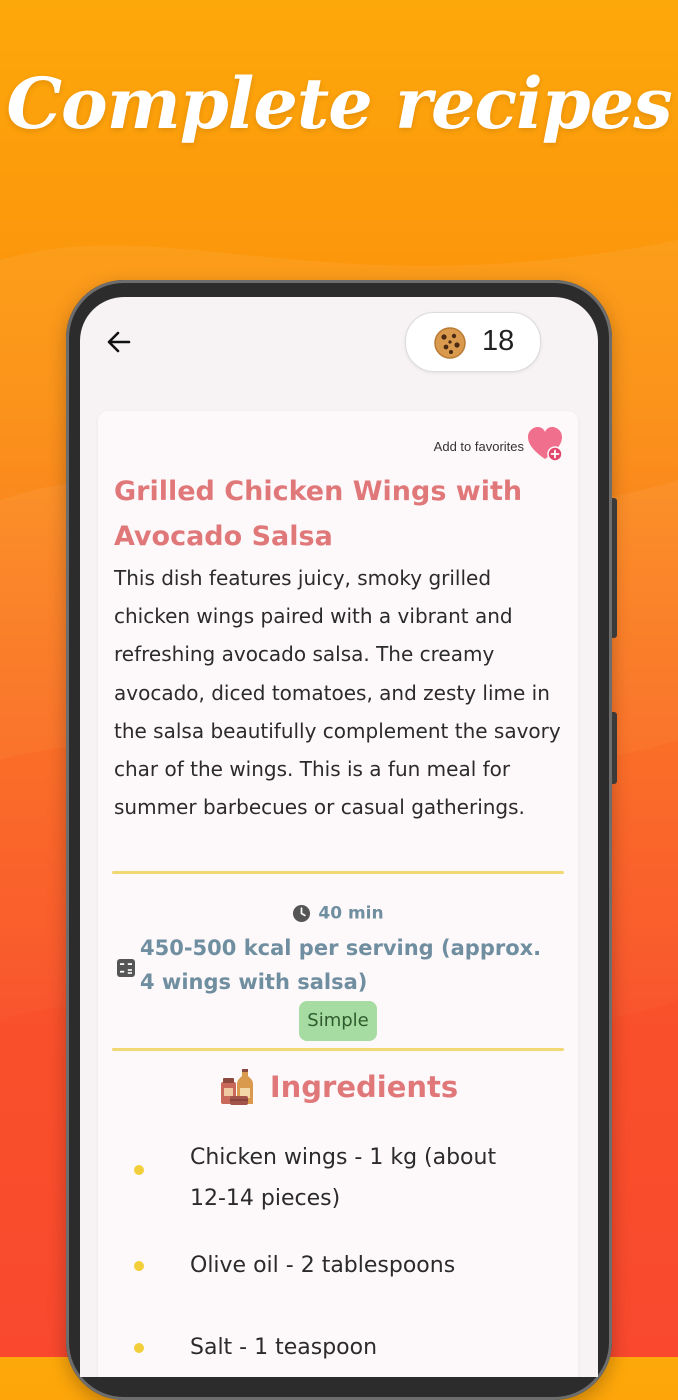  What do you see at coordinates (473, 342) in the screenshot?
I see `coin-balance: 18` at bounding box center [473, 342].